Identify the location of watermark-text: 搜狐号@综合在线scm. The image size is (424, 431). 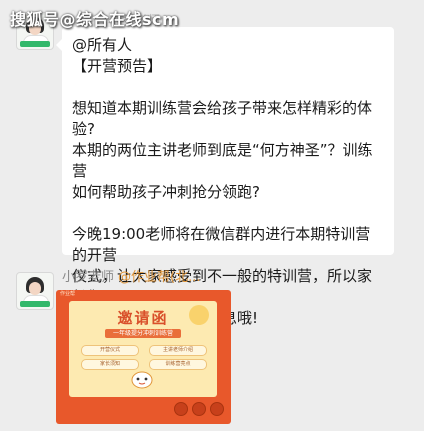
(95, 19).